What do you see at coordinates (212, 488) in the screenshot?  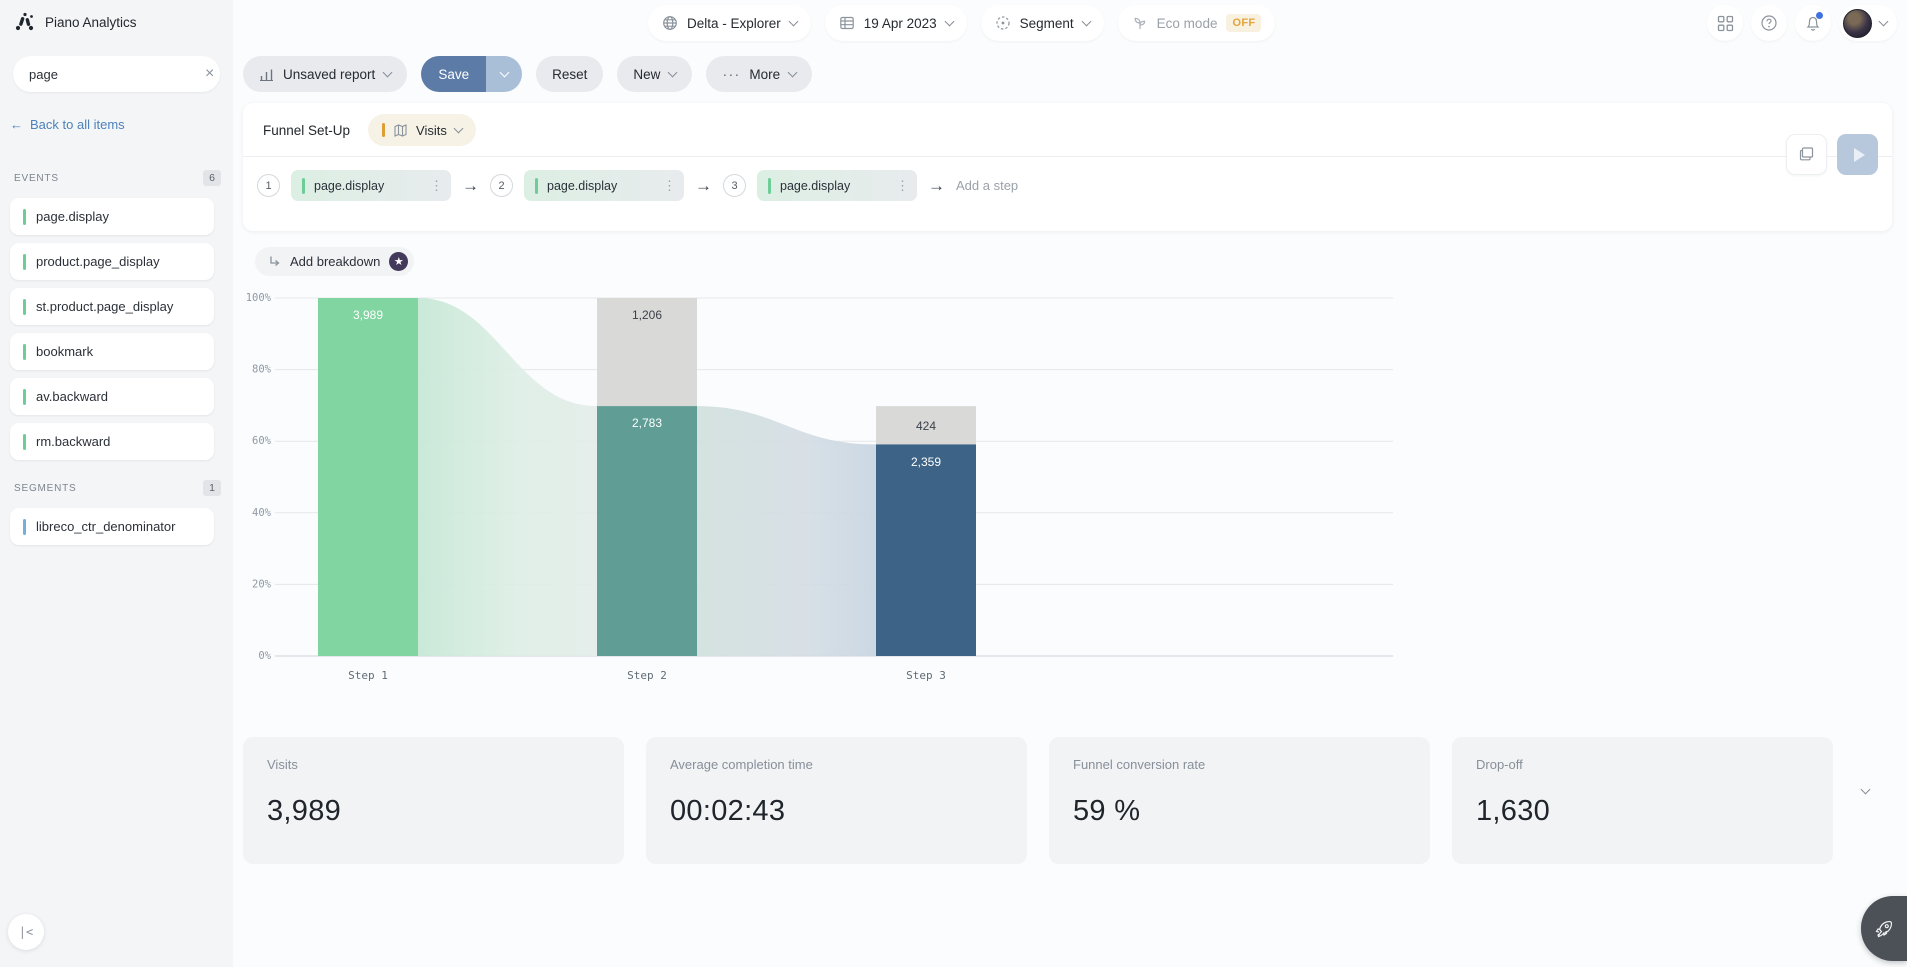 I see `segments-count-badge: 1` at bounding box center [212, 488].